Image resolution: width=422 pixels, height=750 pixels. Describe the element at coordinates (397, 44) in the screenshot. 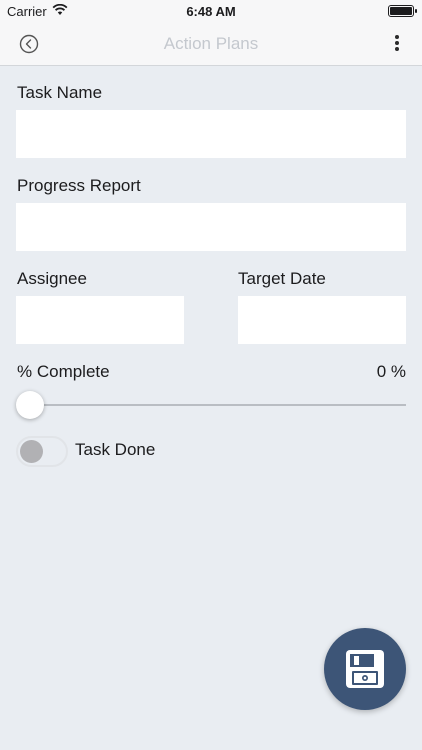

I see `more-options-icon` at that location.